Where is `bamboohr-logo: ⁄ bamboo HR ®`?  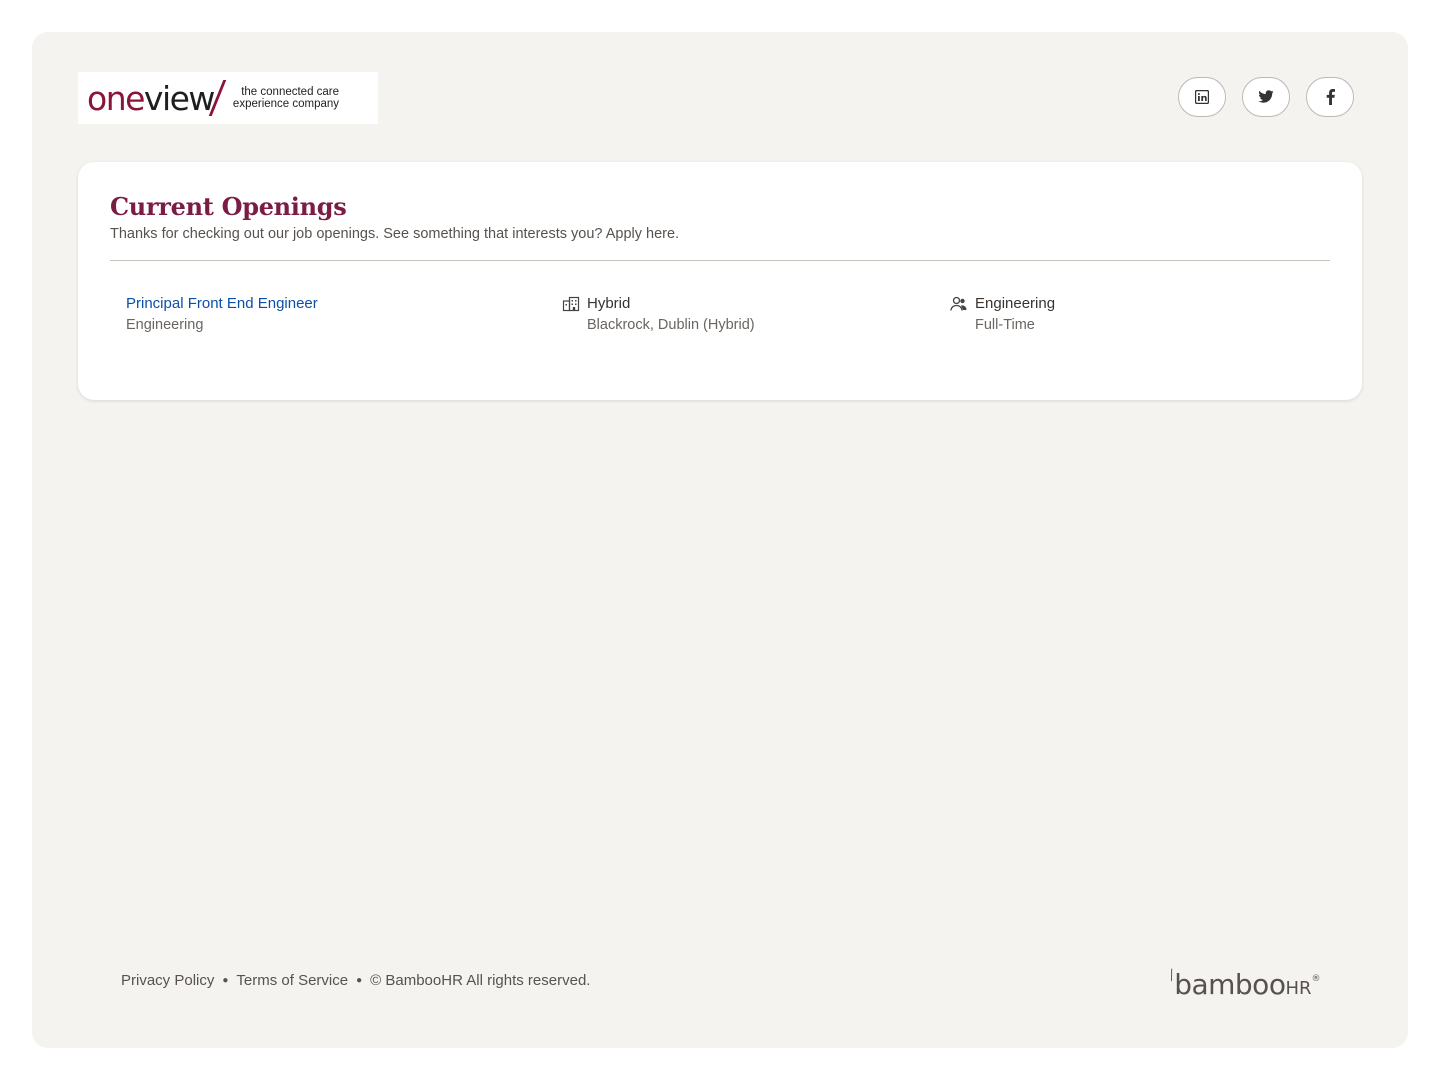
bamboohr-logo: ⁄ bamboo HR ® is located at coordinates (1244, 984).